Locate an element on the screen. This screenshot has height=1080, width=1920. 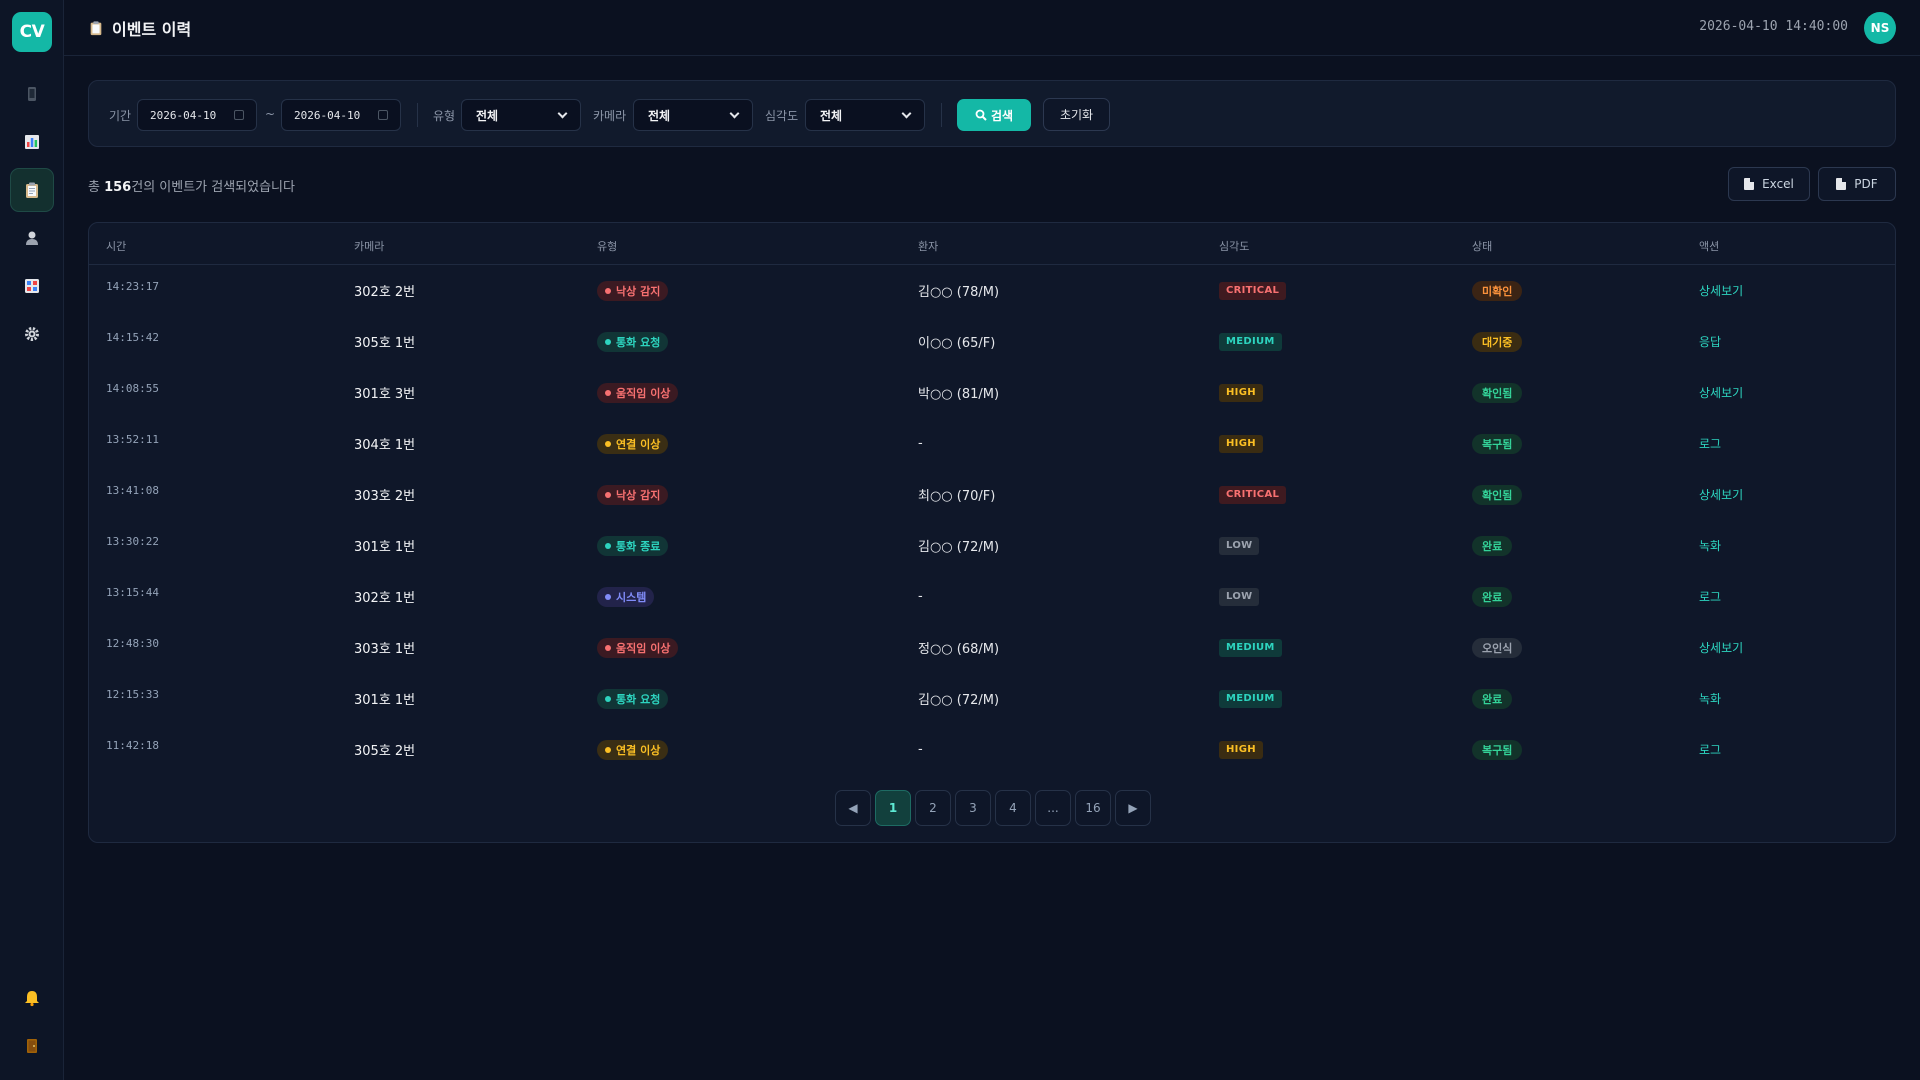
column-header-time: 시간 is located at coordinates (116, 246).